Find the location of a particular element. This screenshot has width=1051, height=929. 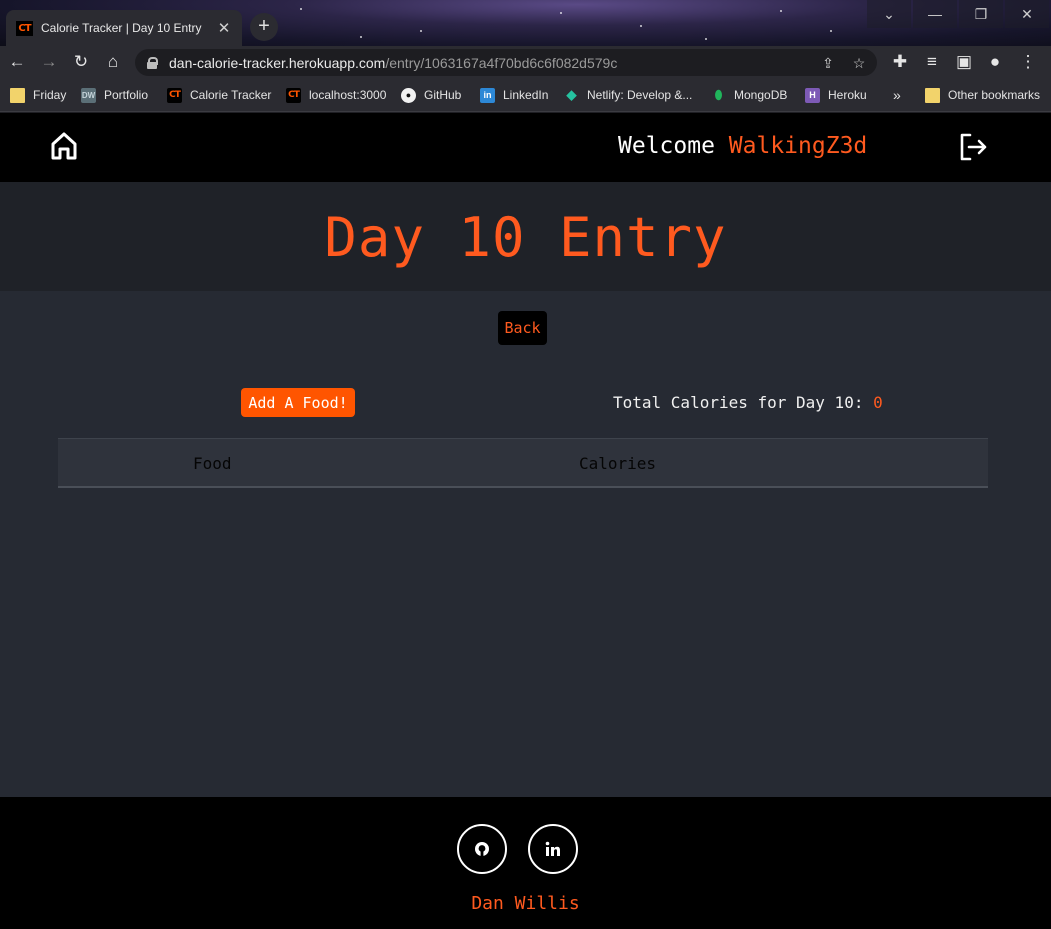

back-button: Back is located at coordinates (522, 328).